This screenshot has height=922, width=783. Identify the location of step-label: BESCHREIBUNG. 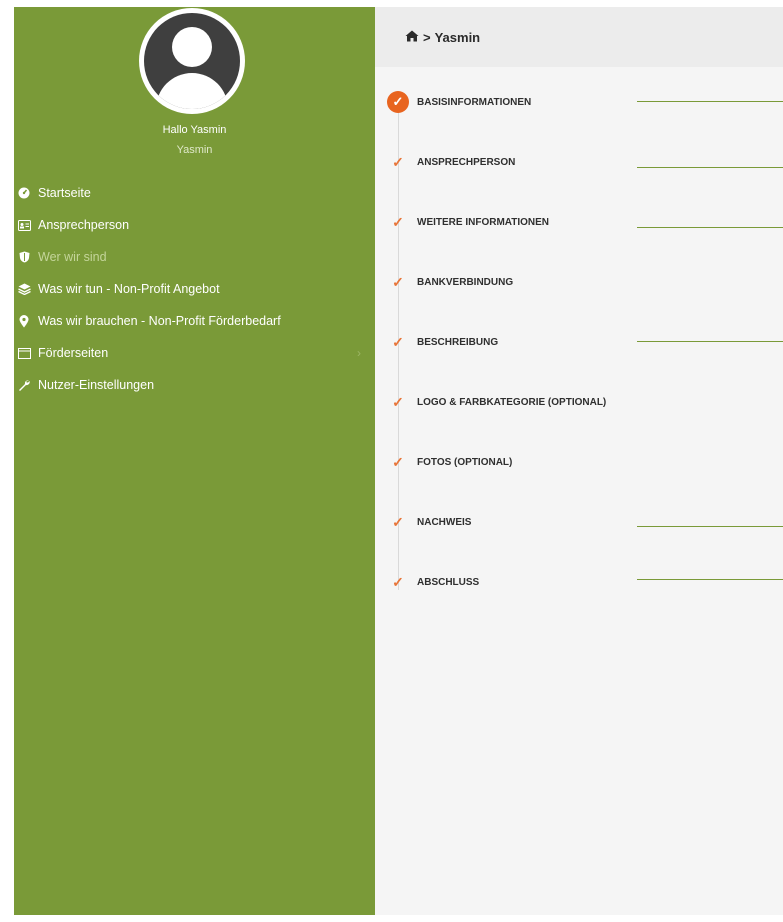
(458, 342).